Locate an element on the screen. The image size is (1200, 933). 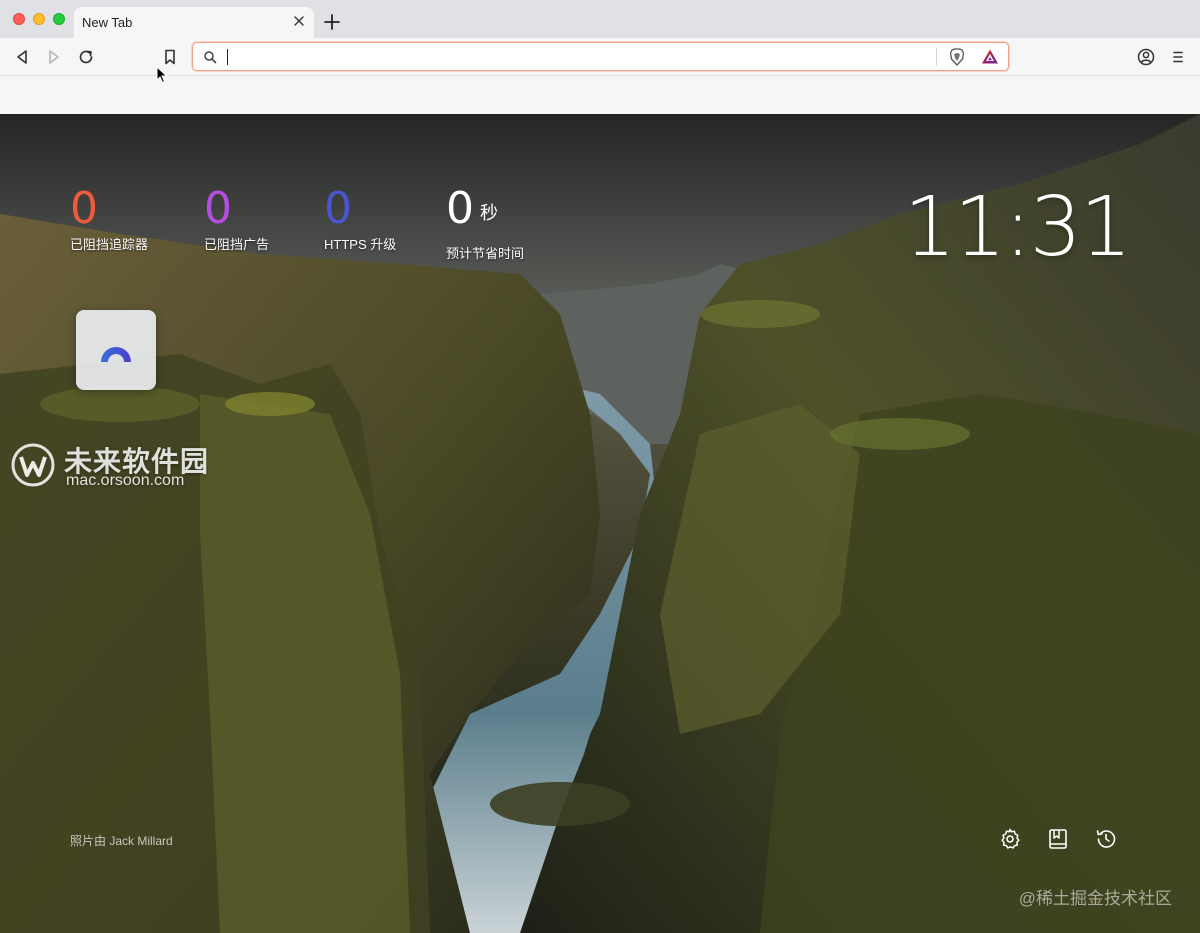
ads-count: 0 is located at coordinates (218, 208).